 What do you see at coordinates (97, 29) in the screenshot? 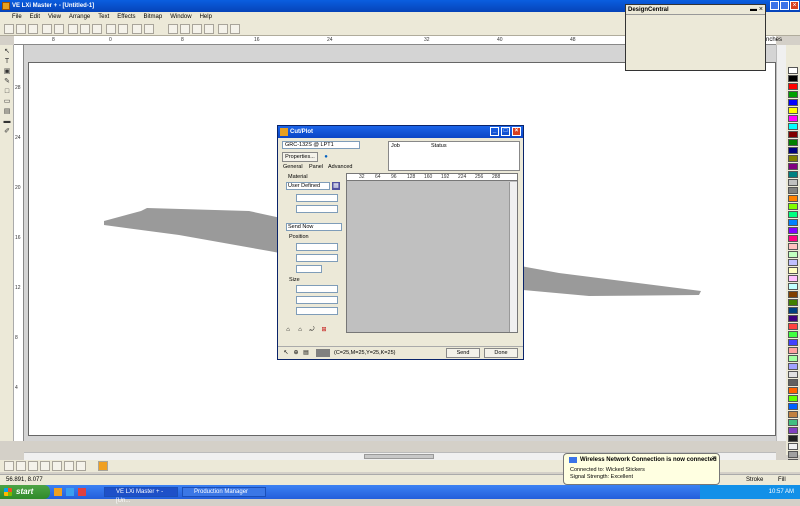
I see `paste-icon` at bounding box center [97, 29].